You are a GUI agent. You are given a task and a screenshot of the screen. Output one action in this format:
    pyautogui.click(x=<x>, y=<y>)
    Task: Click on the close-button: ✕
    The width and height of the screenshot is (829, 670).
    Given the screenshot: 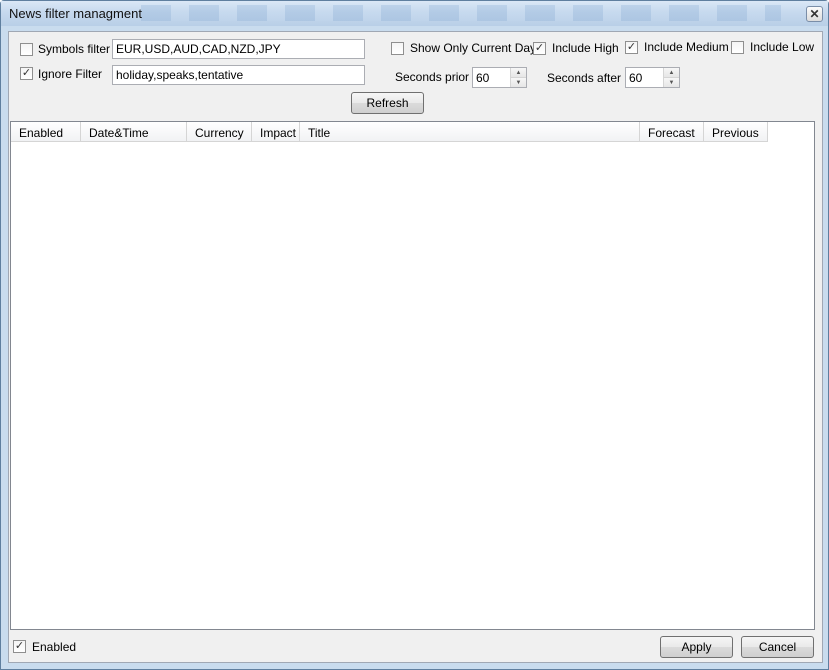 What is the action you would take?
    pyautogui.click(x=814, y=14)
    